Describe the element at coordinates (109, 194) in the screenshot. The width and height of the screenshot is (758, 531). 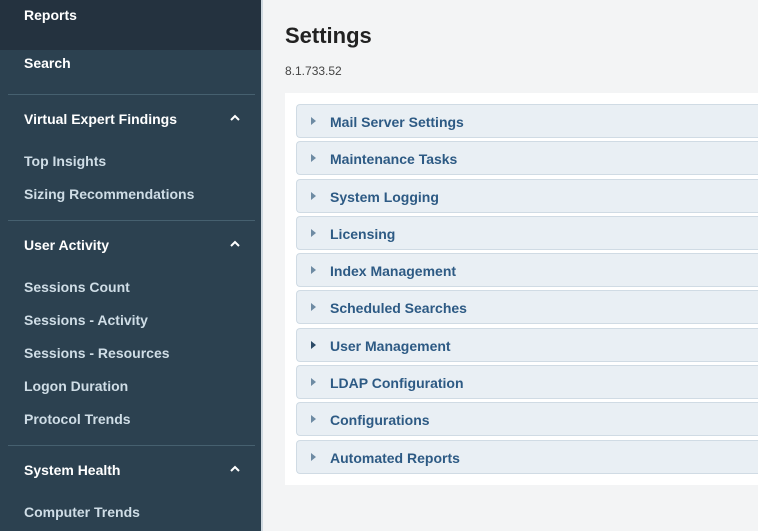
I see `sidebar-item-label: Sizing Recommendations` at that location.